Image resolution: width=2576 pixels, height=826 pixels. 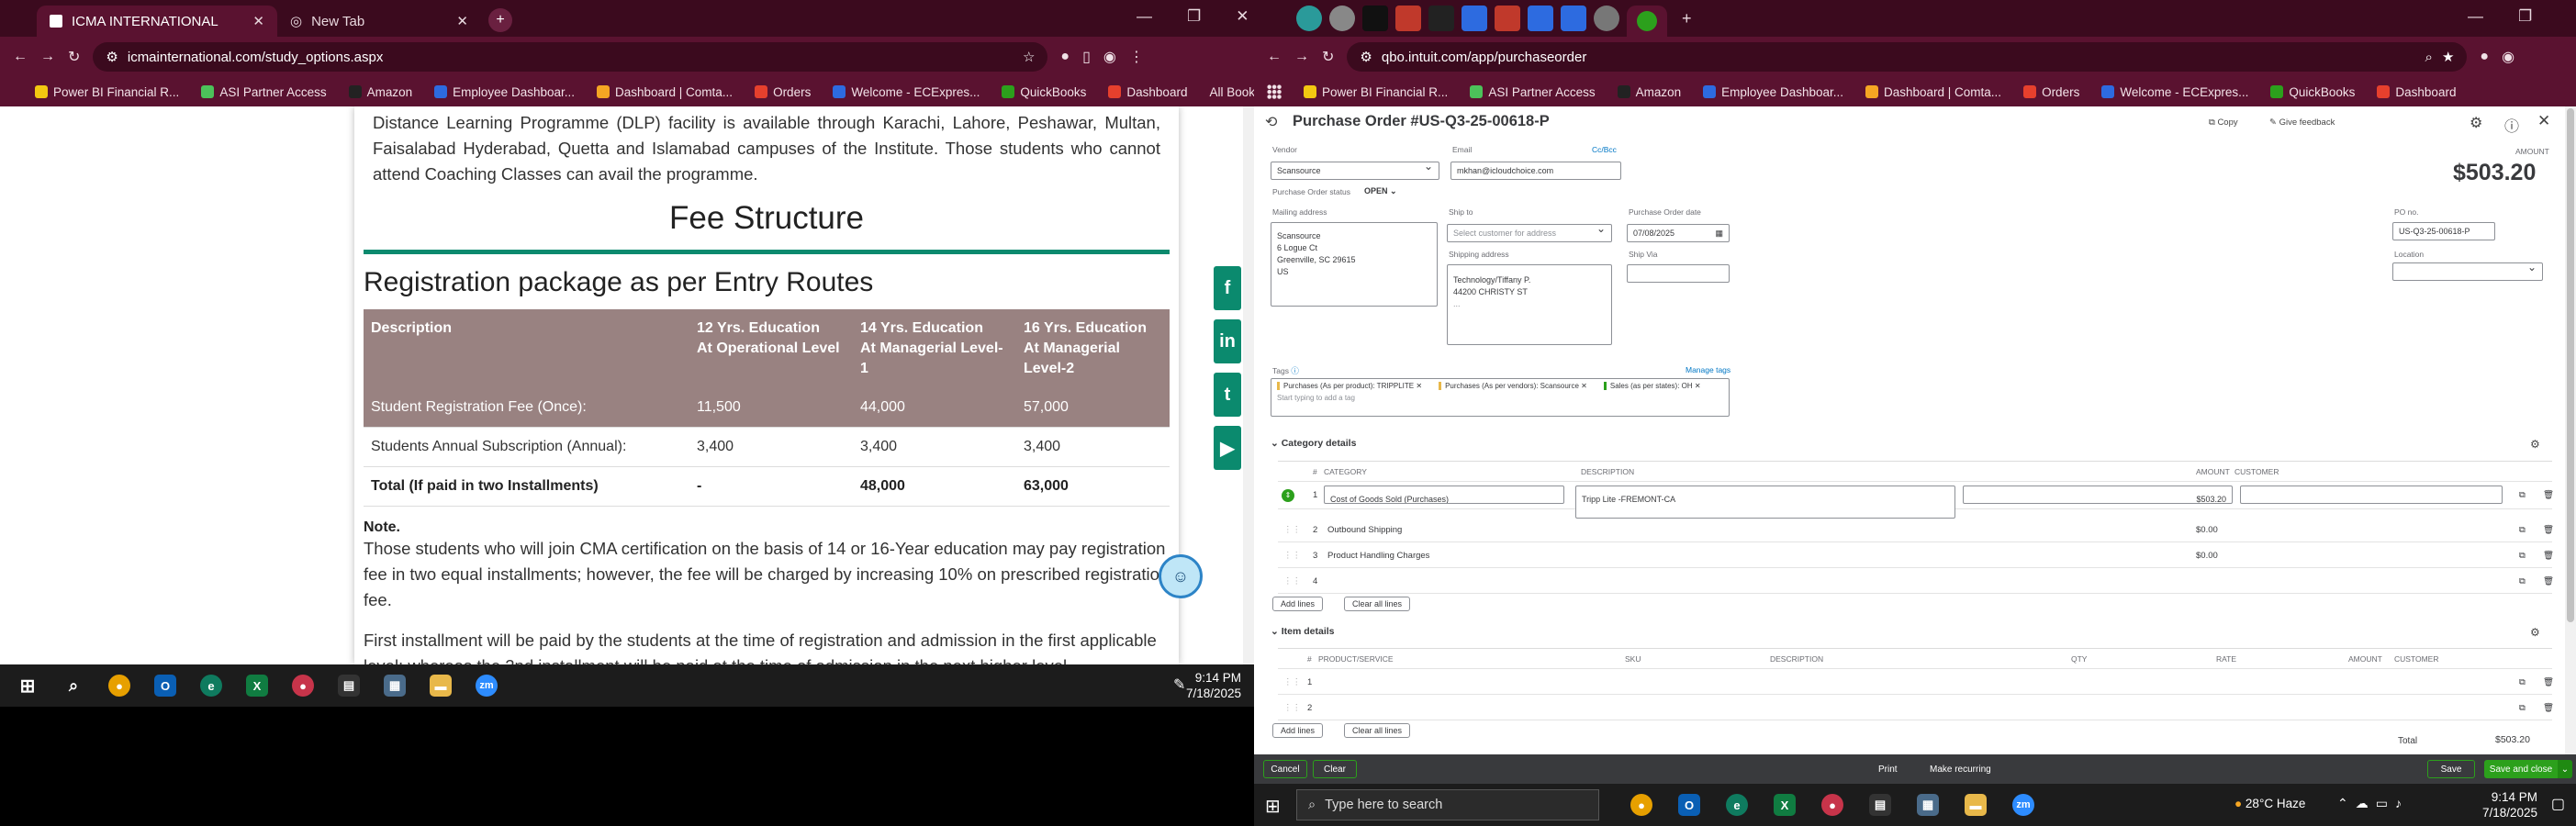 What do you see at coordinates (157, 21) in the screenshot?
I see `tab-icma: ICMA INTERNATIONAL ✕` at bounding box center [157, 21].